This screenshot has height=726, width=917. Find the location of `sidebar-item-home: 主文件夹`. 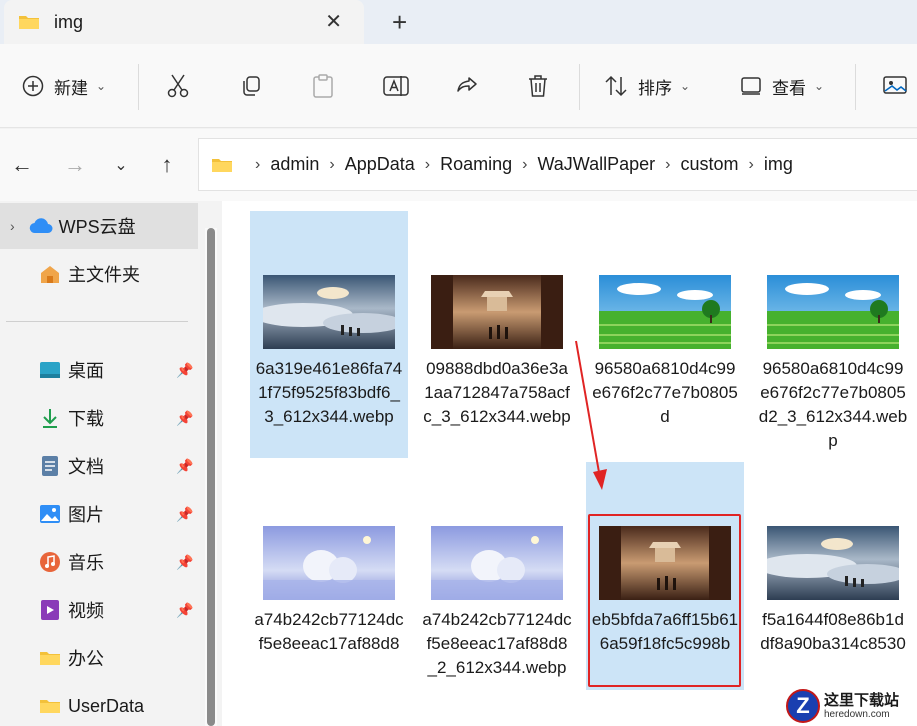

sidebar-item-home: 主文件夹 is located at coordinates (99, 274).